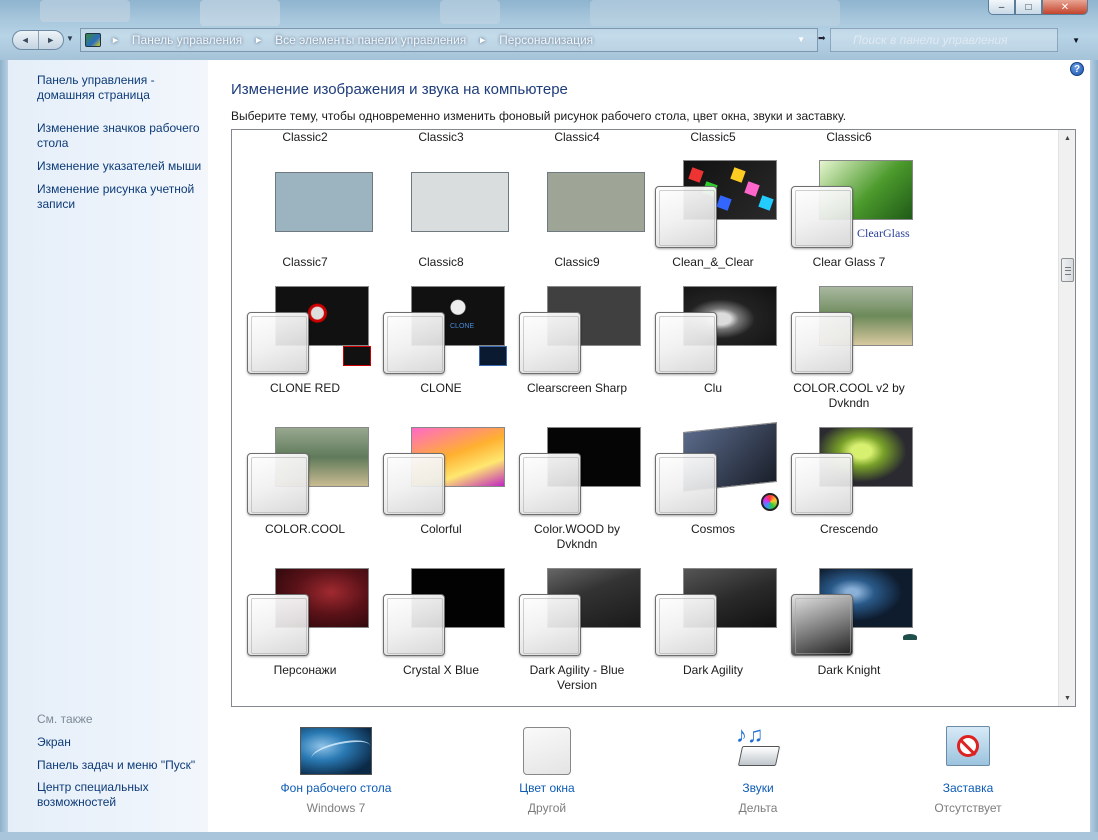 The image size is (1098, 840). Describe the element at coordinates (187, 40) in the screenshot. I see `breadcrumb-control-panel: Панель управления` at that location.